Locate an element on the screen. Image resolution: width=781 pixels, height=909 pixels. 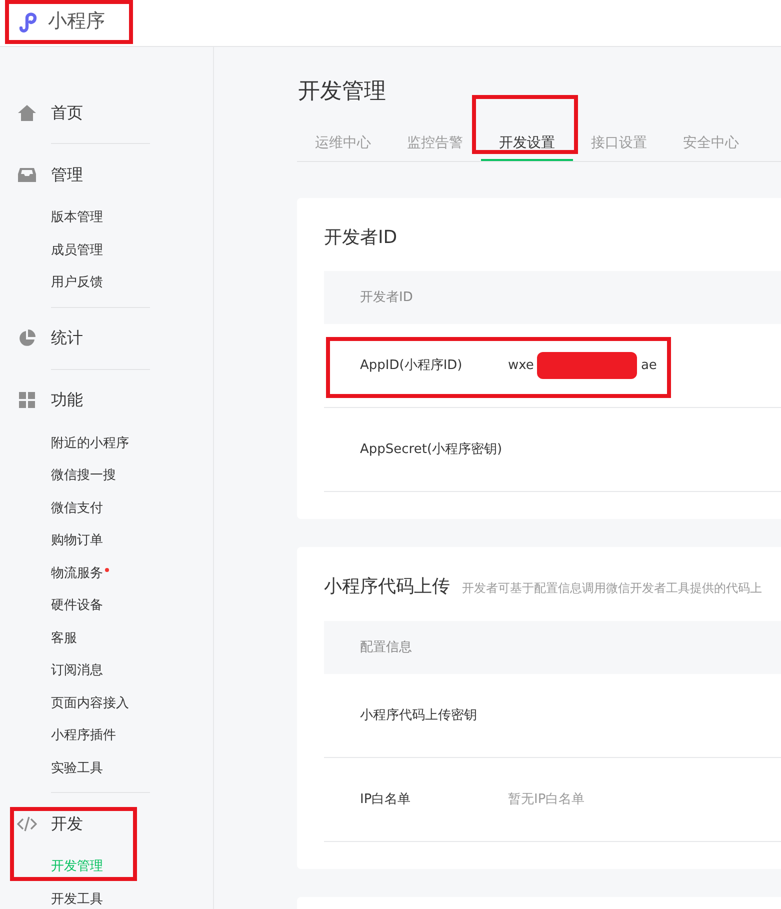
sidebar-item: 物流服务 is located at coordinates (77, 573).